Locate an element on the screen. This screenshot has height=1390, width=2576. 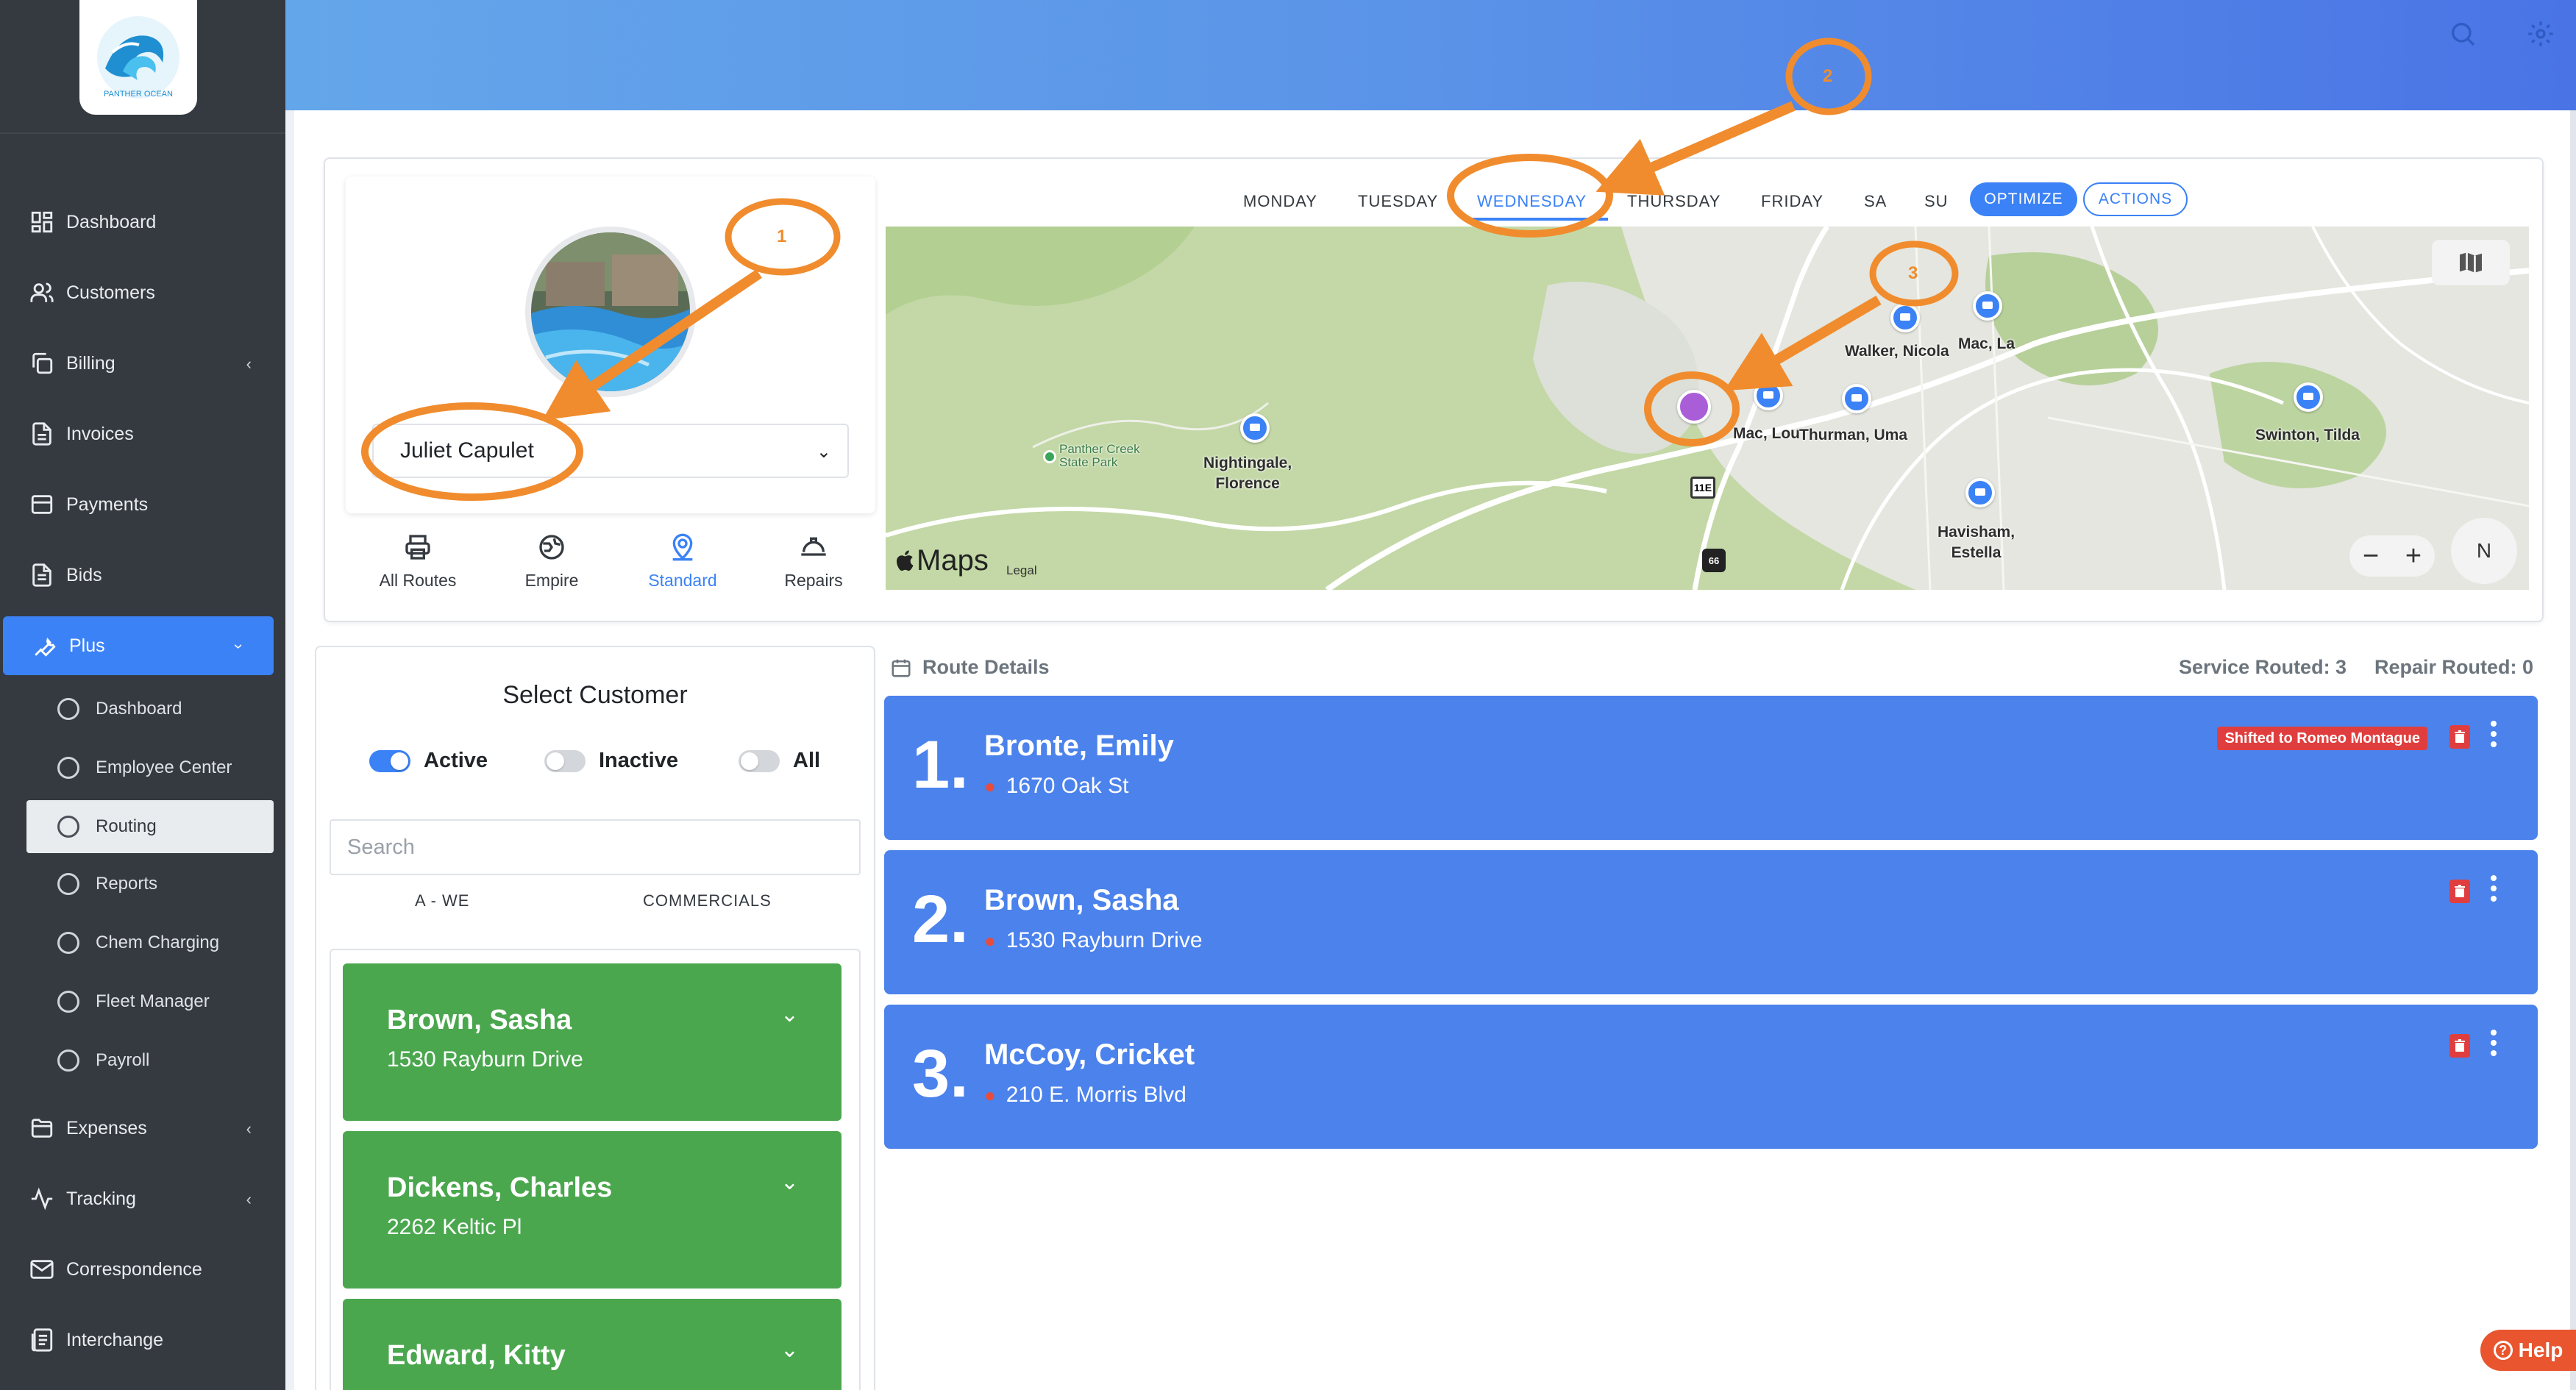
tab-wednesday: WEDNESDAY is located at coordinates (1532, 202).